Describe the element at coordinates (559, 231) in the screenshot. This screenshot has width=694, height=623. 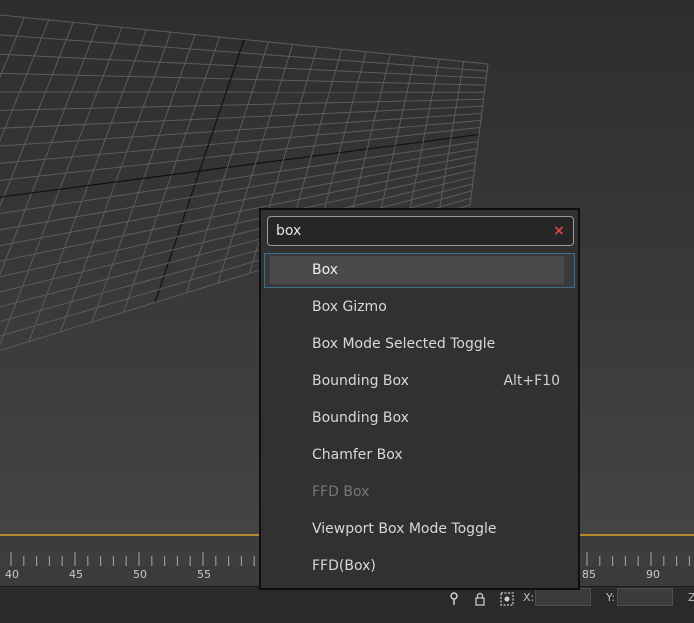
I see `close-icon: ×` at that location.